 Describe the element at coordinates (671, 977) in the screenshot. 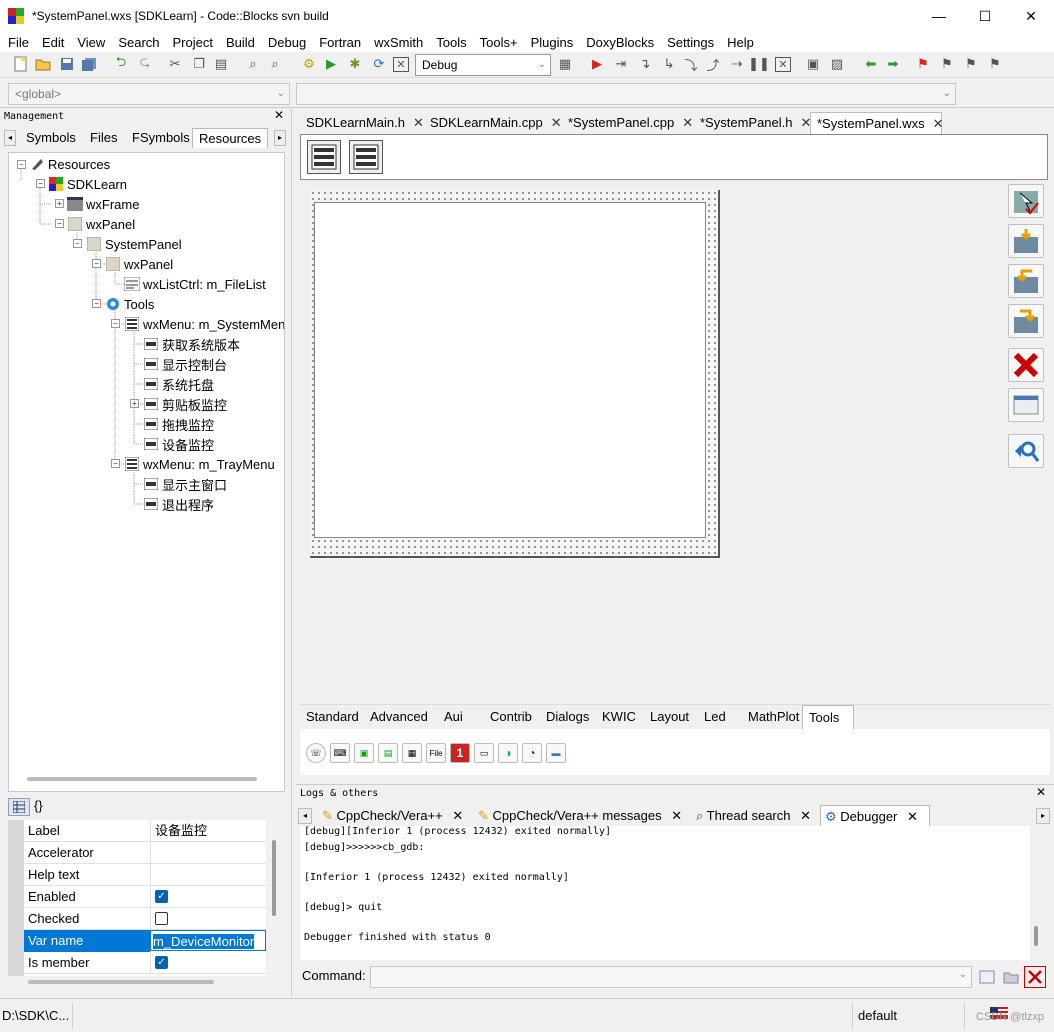

I see `command-input: ⌄` at that location.